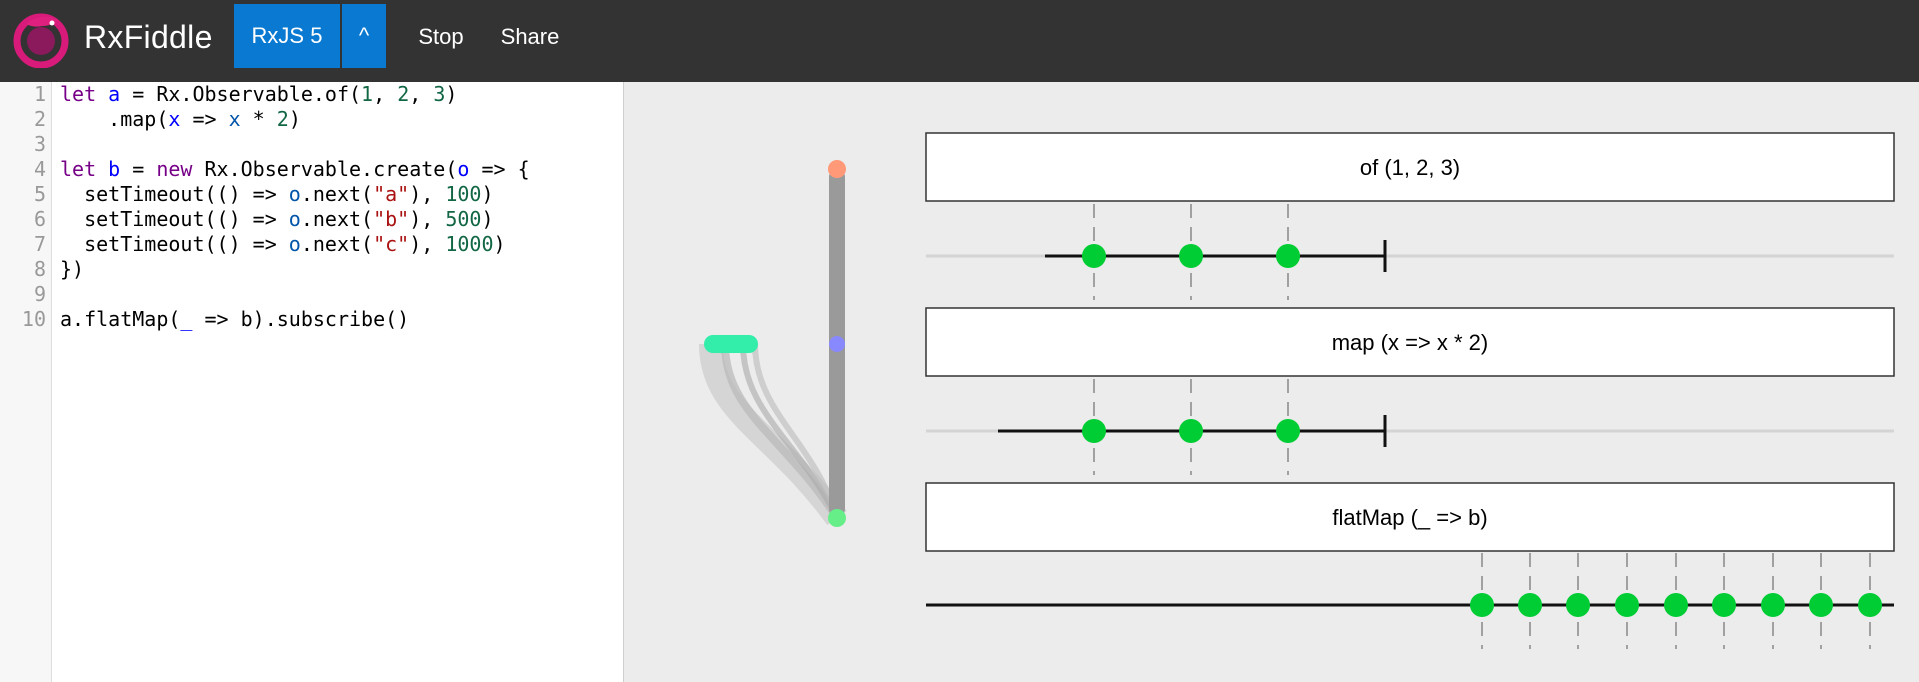 The width and height of the screenshot is (1919, 682). Describe the element at coordinates (1409, 517) in the screenshot. I see `operator-label: flatMap (_ => b)` at that location.